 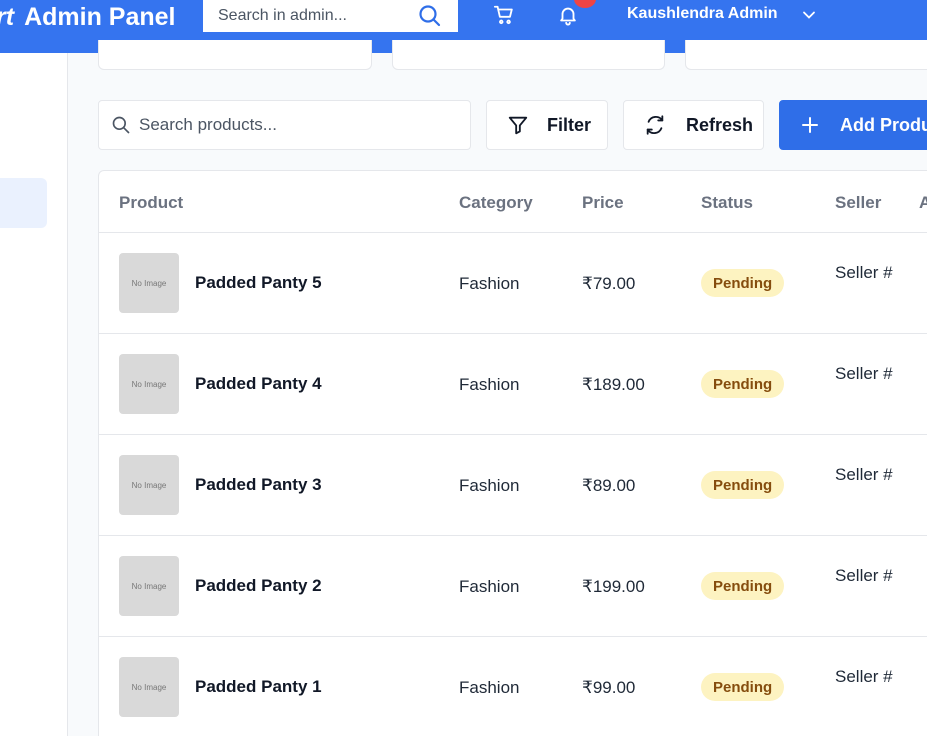 What do you see at coordinates (613, 384) in the screenshot?
I see `product-price: ₹189.00` at bounding box center [613, 384].